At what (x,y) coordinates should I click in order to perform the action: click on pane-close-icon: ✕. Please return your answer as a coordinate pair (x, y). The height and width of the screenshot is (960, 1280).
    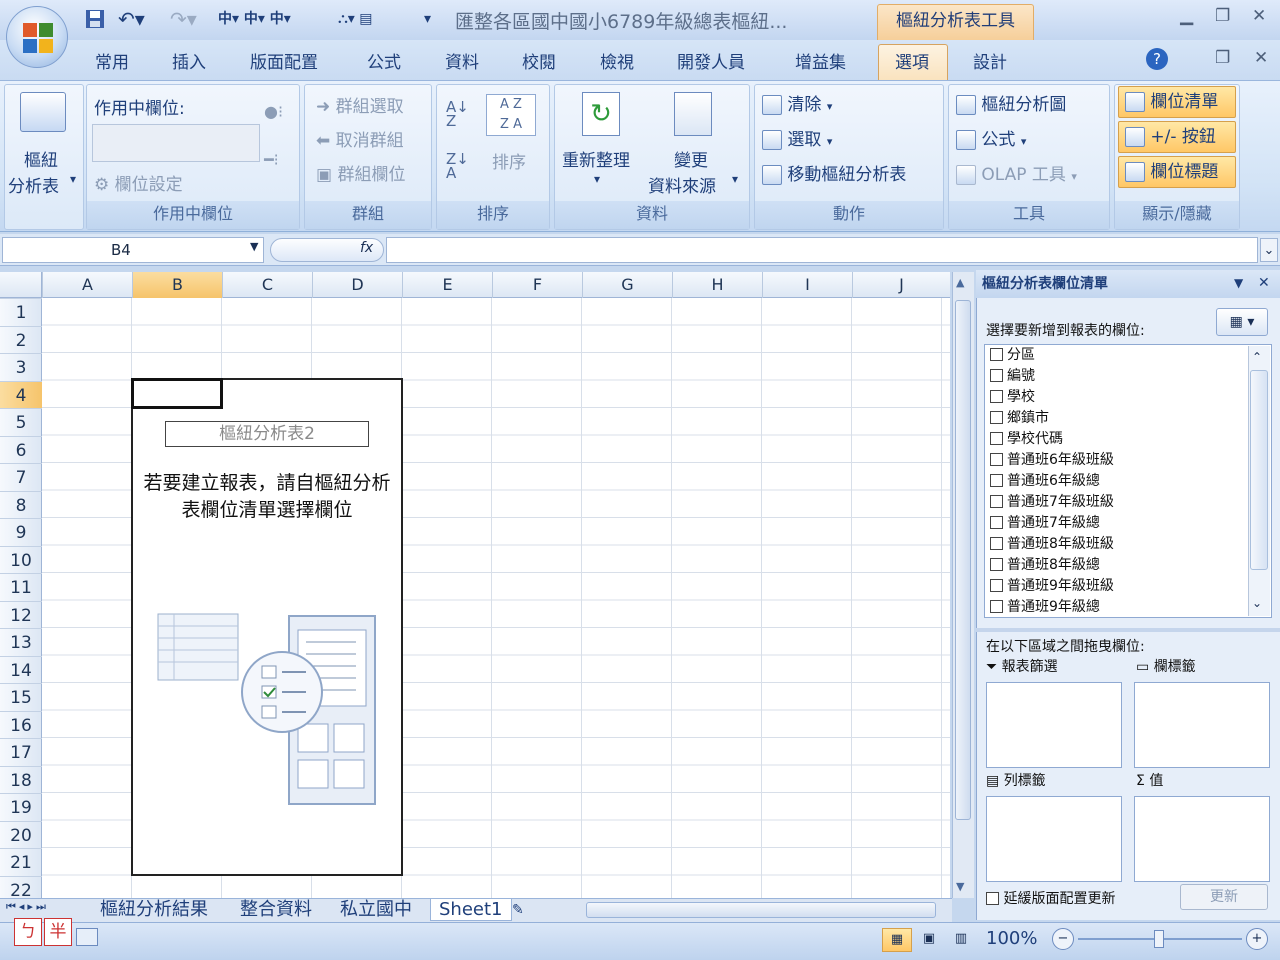
    Looking at the image, I should click on (1264, 283).